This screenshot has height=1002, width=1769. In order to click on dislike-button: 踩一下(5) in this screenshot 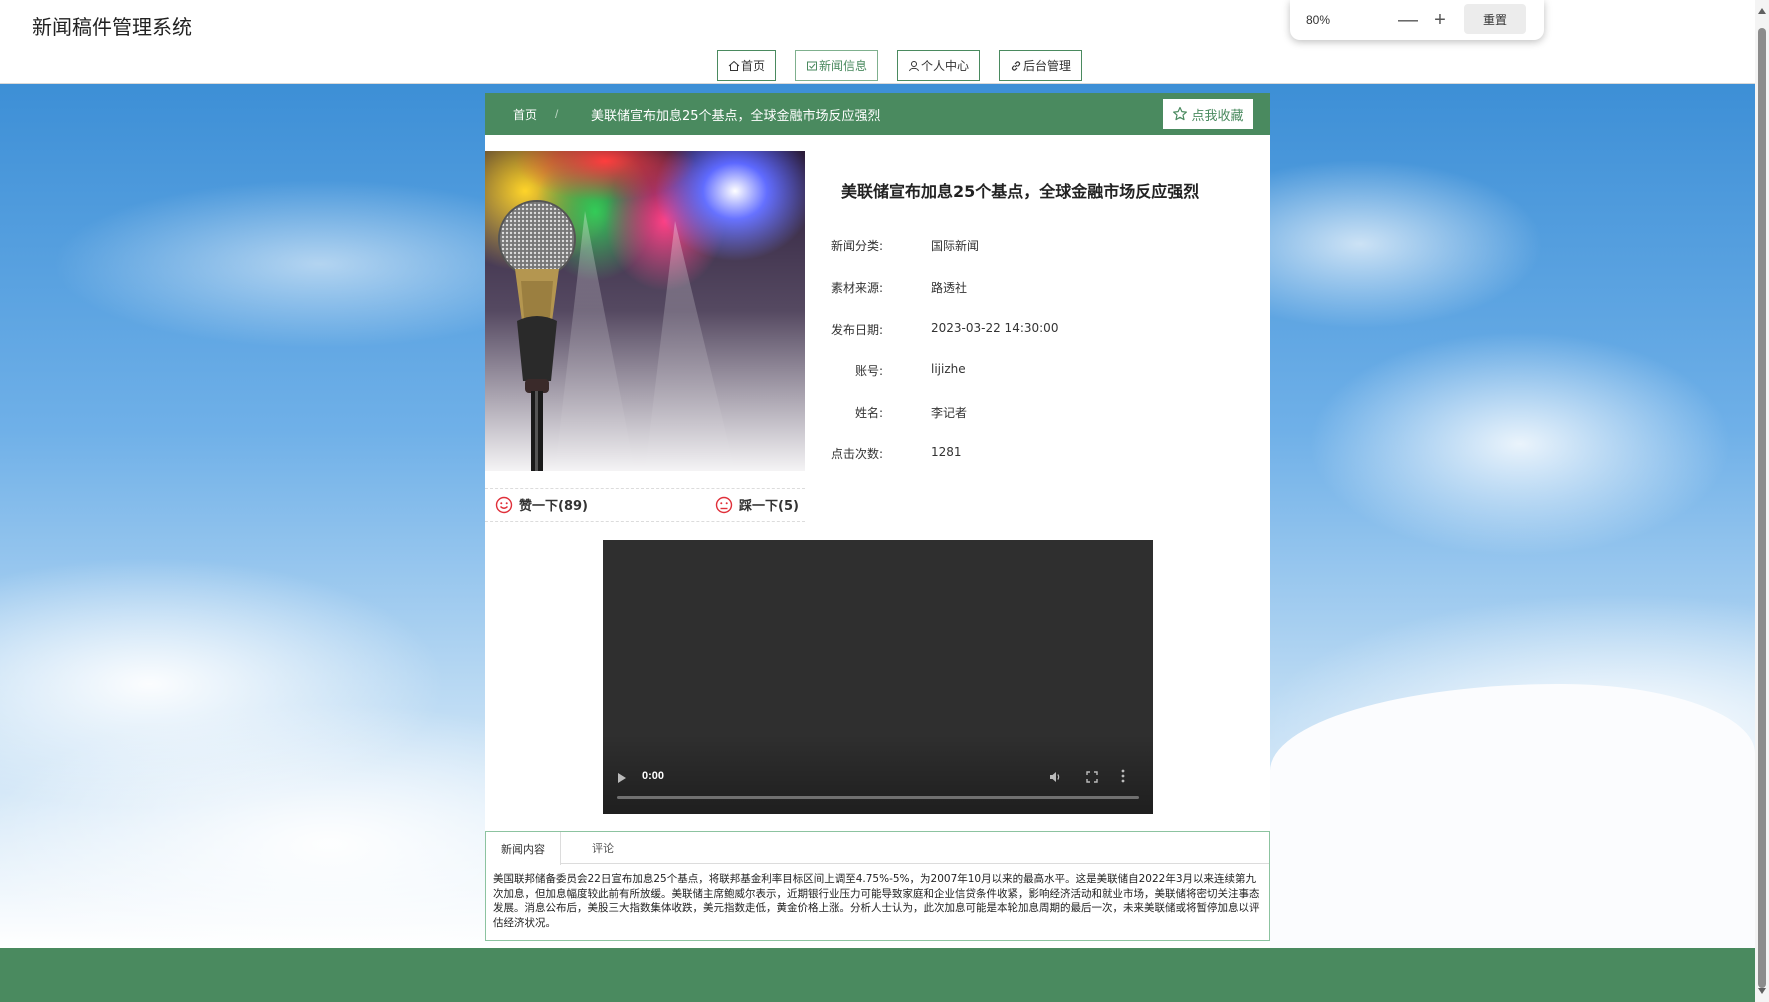, I will do `click(757, 504)`.